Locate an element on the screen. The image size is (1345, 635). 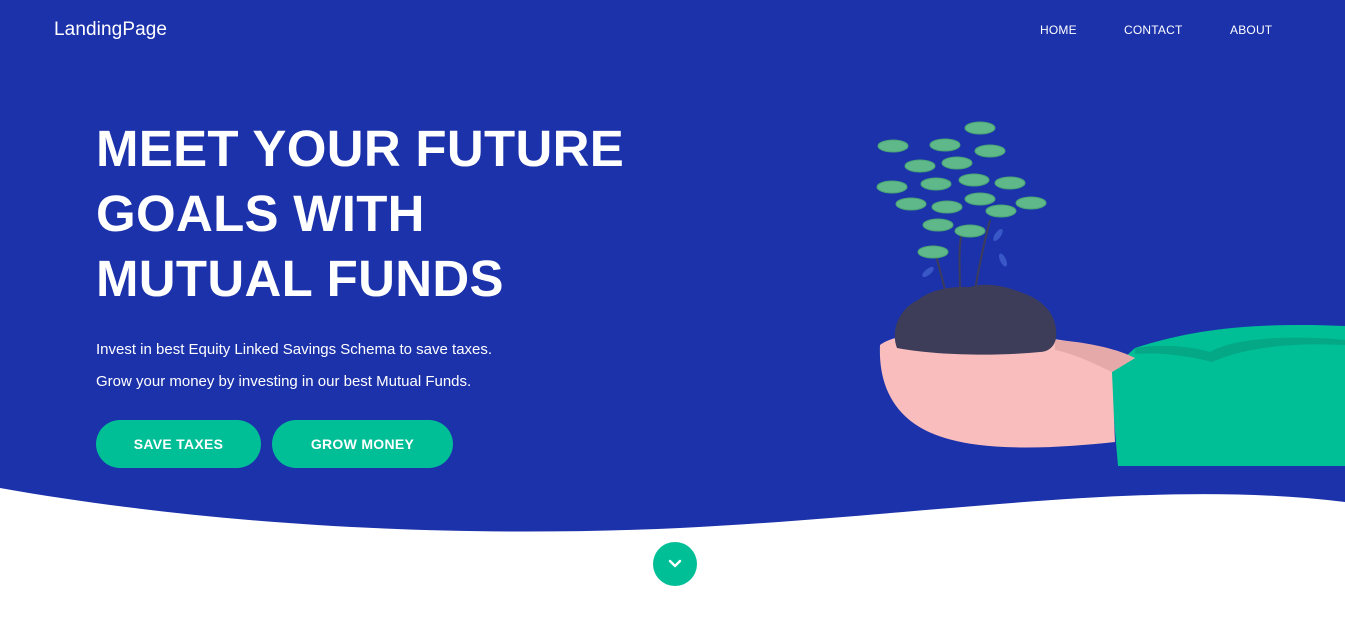
nav-link-home: HOME is located at coordinates (1058, 30).